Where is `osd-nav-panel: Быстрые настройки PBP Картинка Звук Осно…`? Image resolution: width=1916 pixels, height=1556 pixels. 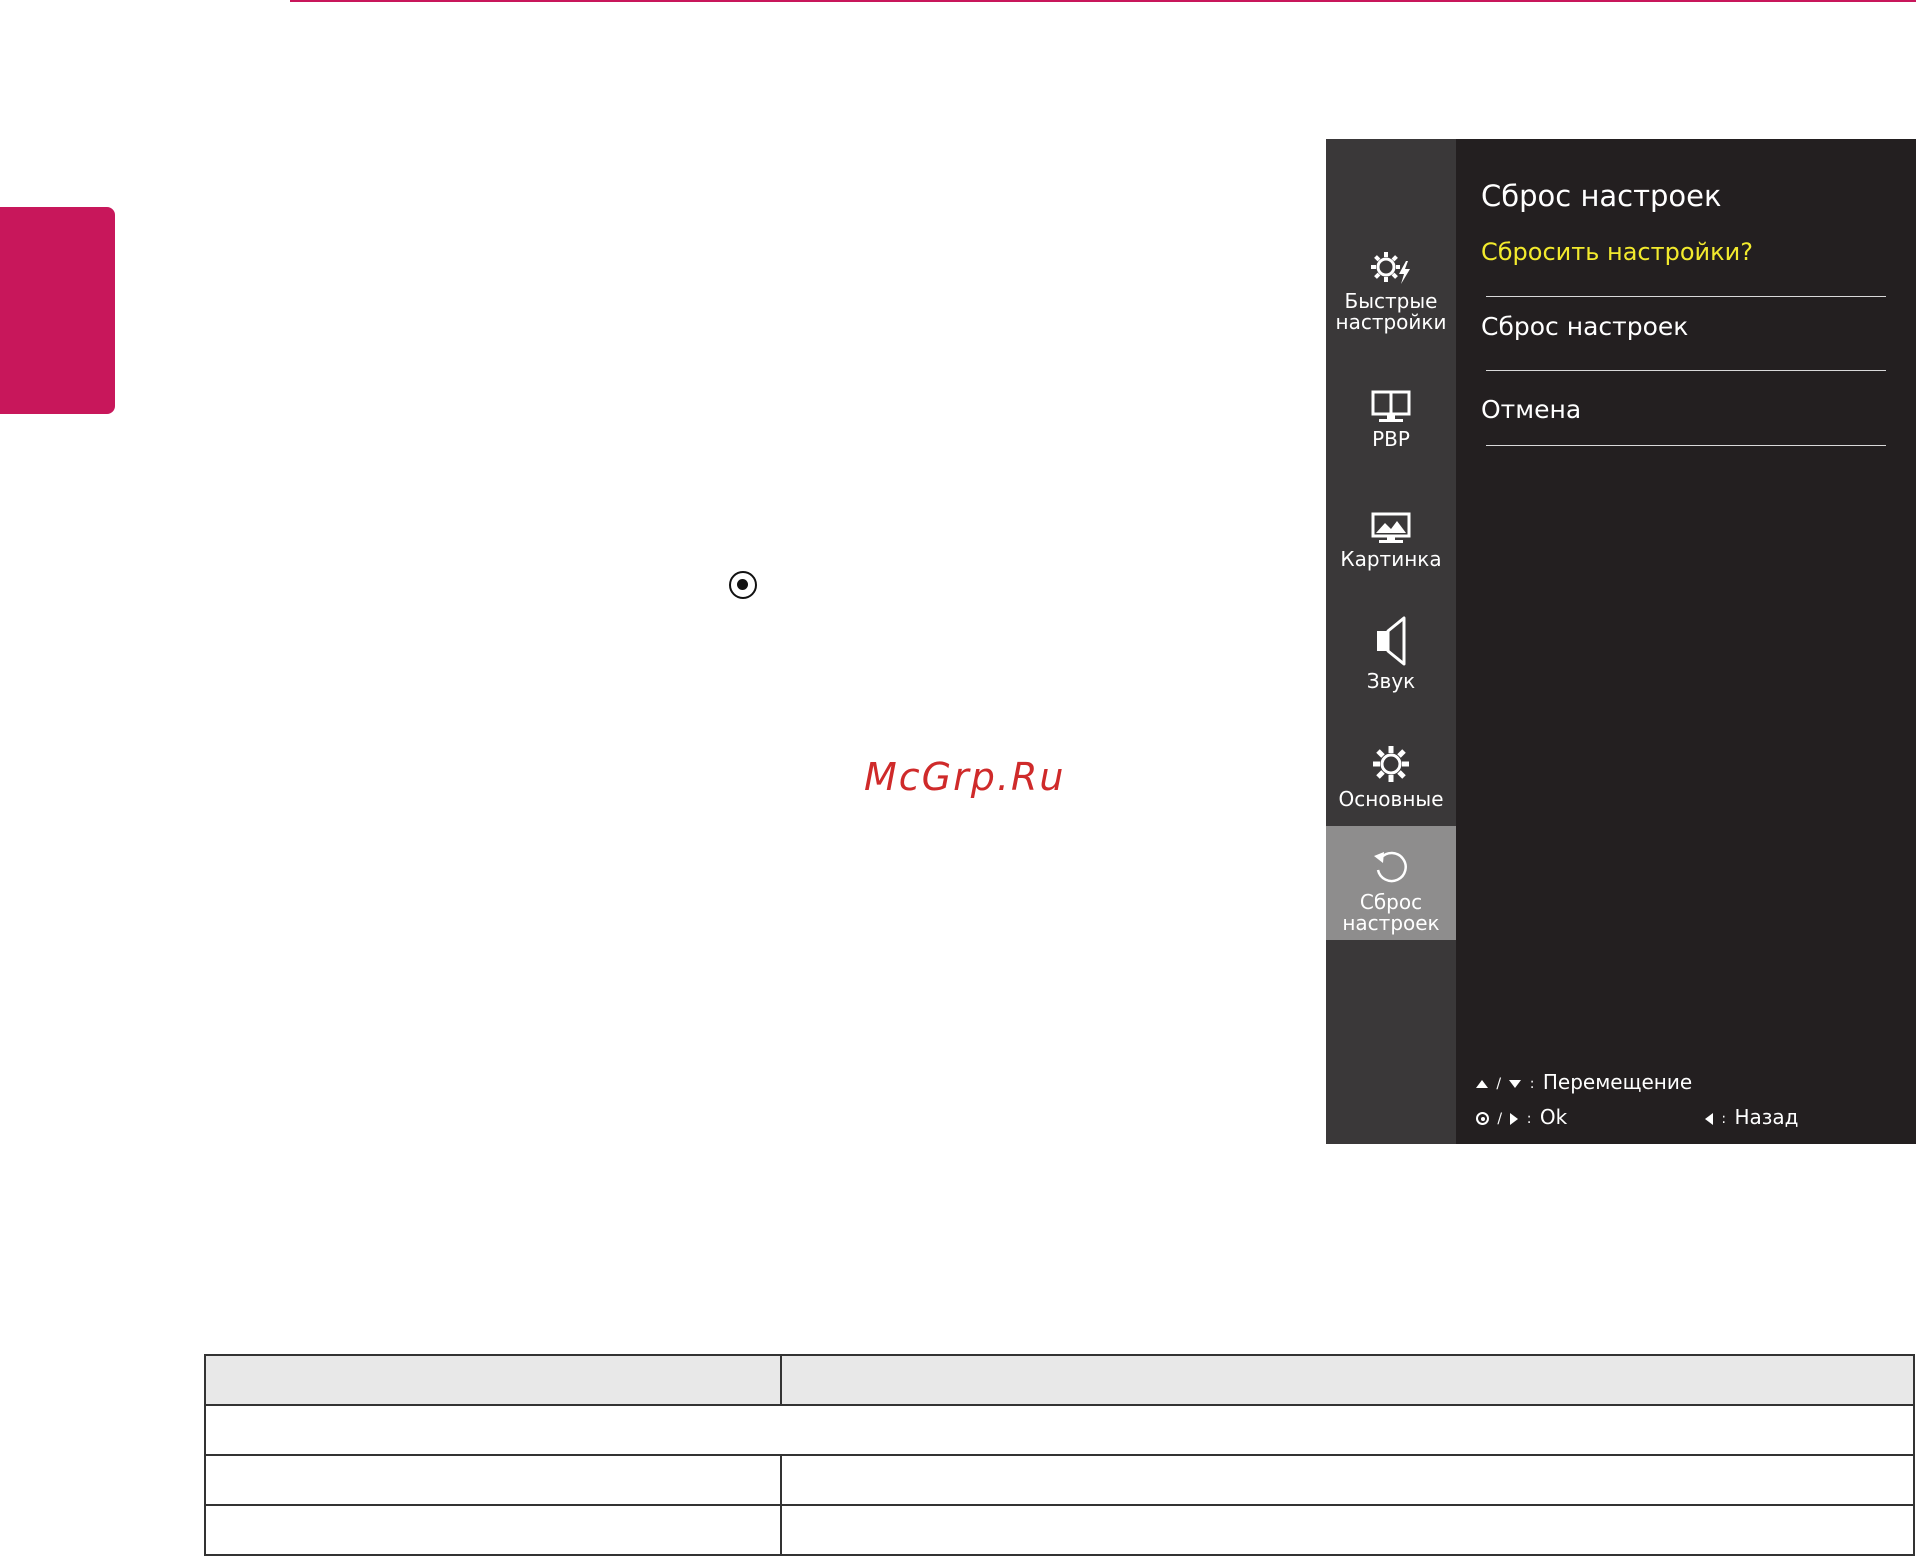
osd-nav-panel: Быстрые настройки PBP Картинка Звук Осно… is located at coordinates (1391, 641).